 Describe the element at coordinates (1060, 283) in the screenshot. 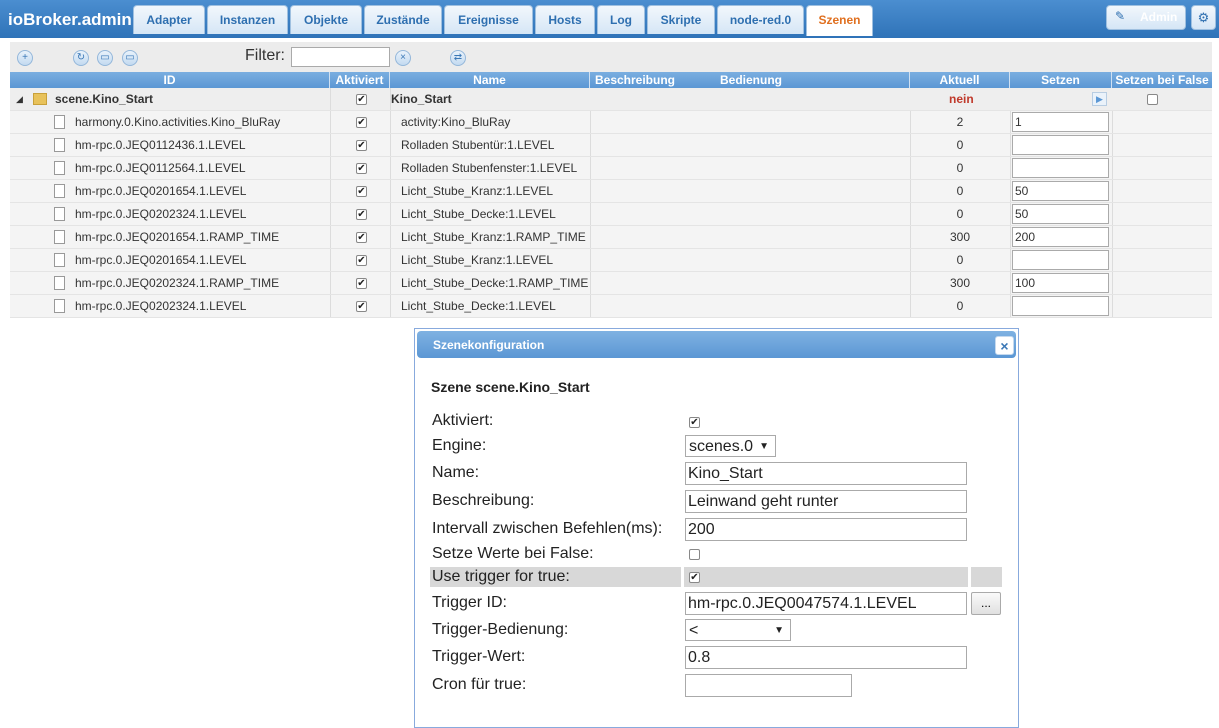

I see `row-setzen-input: 100` at that location.